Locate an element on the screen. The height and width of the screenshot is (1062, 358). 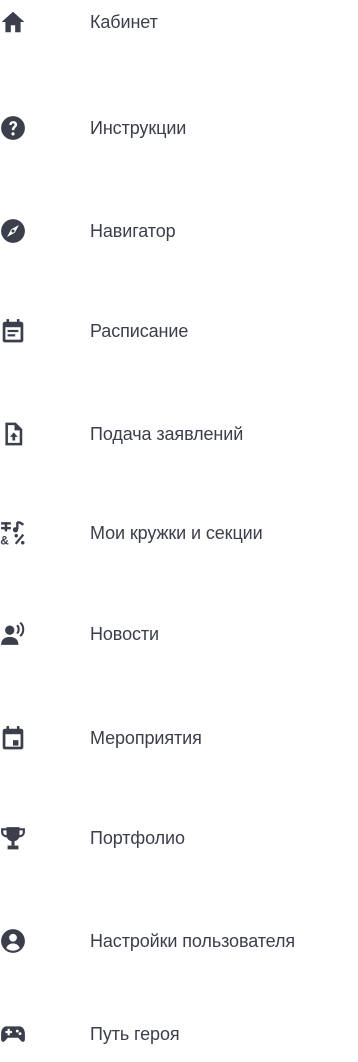
nav-item-hero-path: Путь героя is located at coordinates (179, 1034).